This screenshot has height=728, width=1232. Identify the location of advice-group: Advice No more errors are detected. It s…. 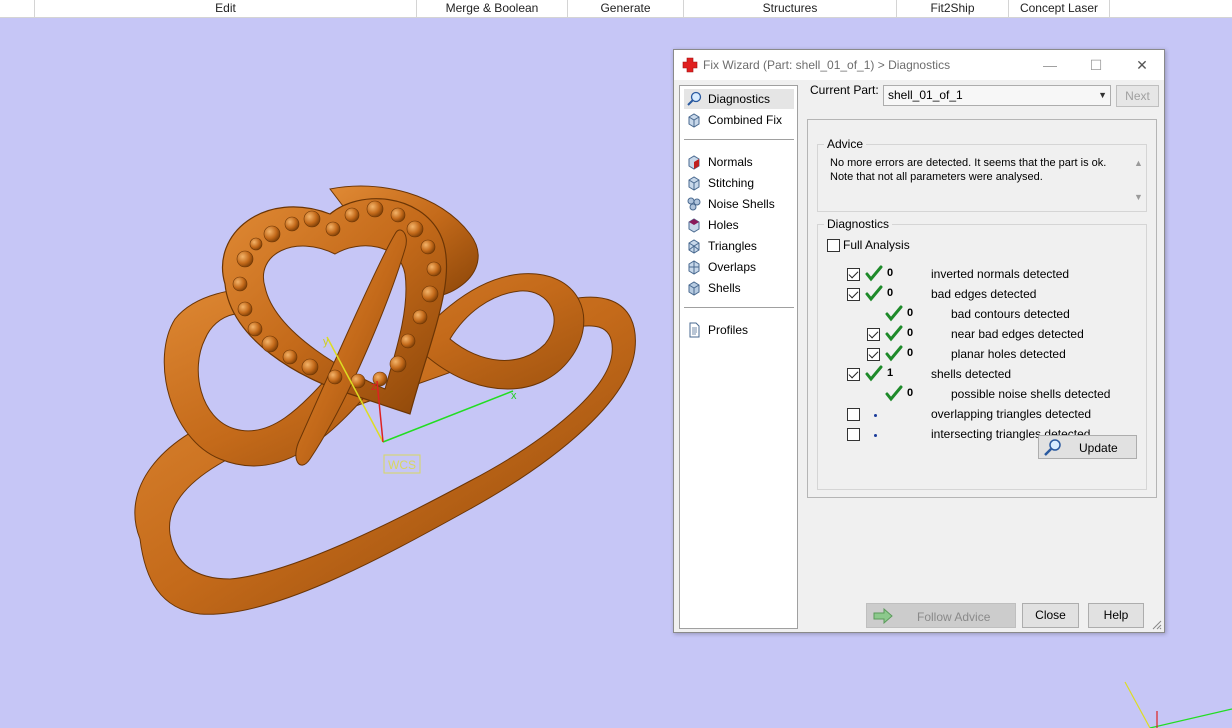
(982, 174).